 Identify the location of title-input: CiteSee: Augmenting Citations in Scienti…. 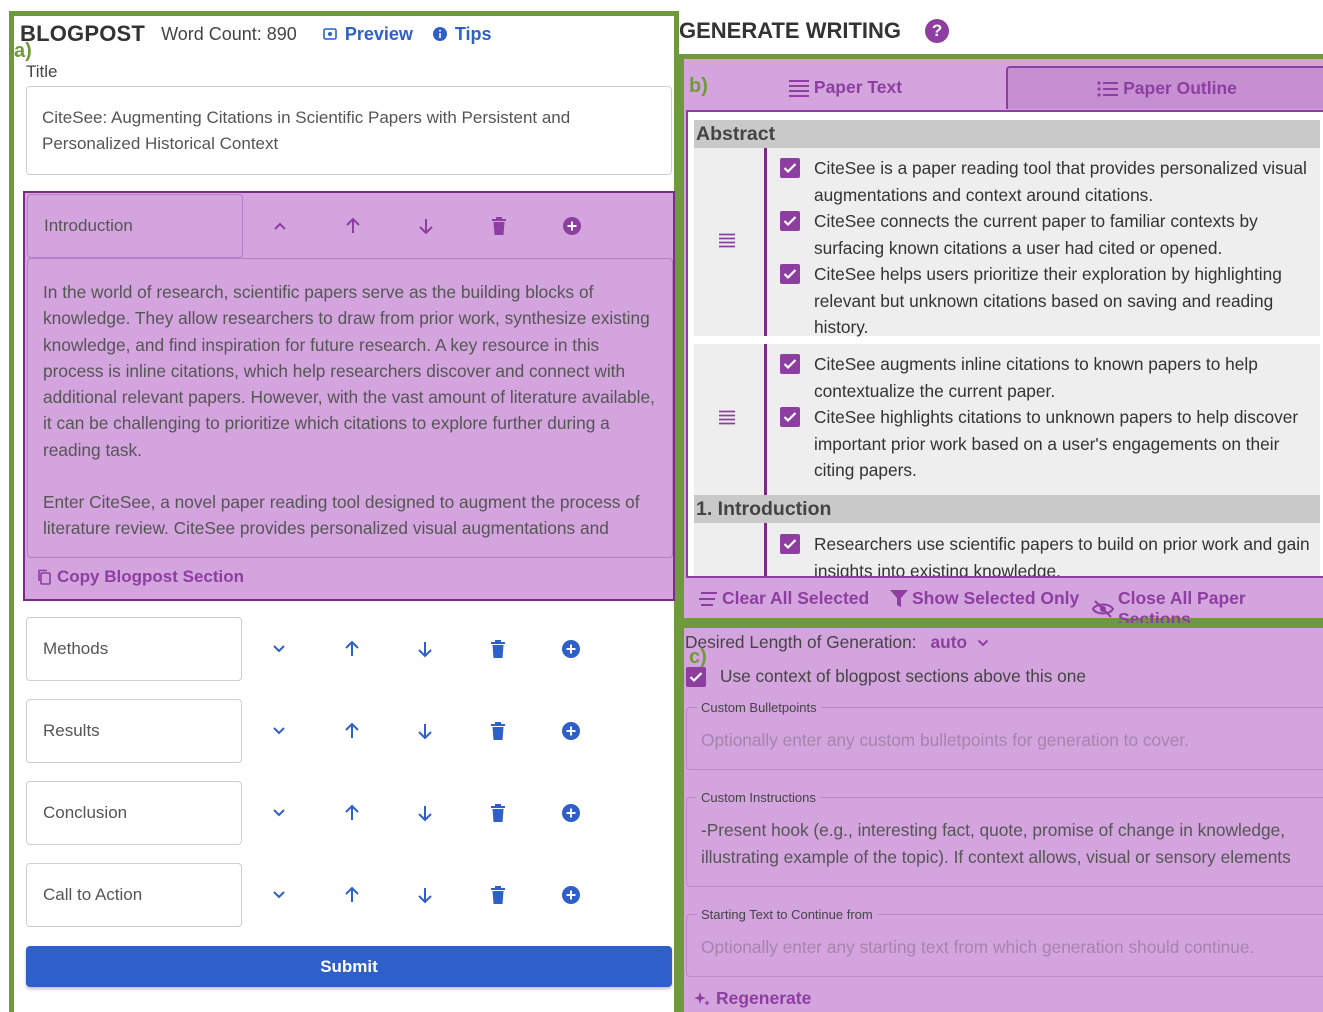
(349, 130).